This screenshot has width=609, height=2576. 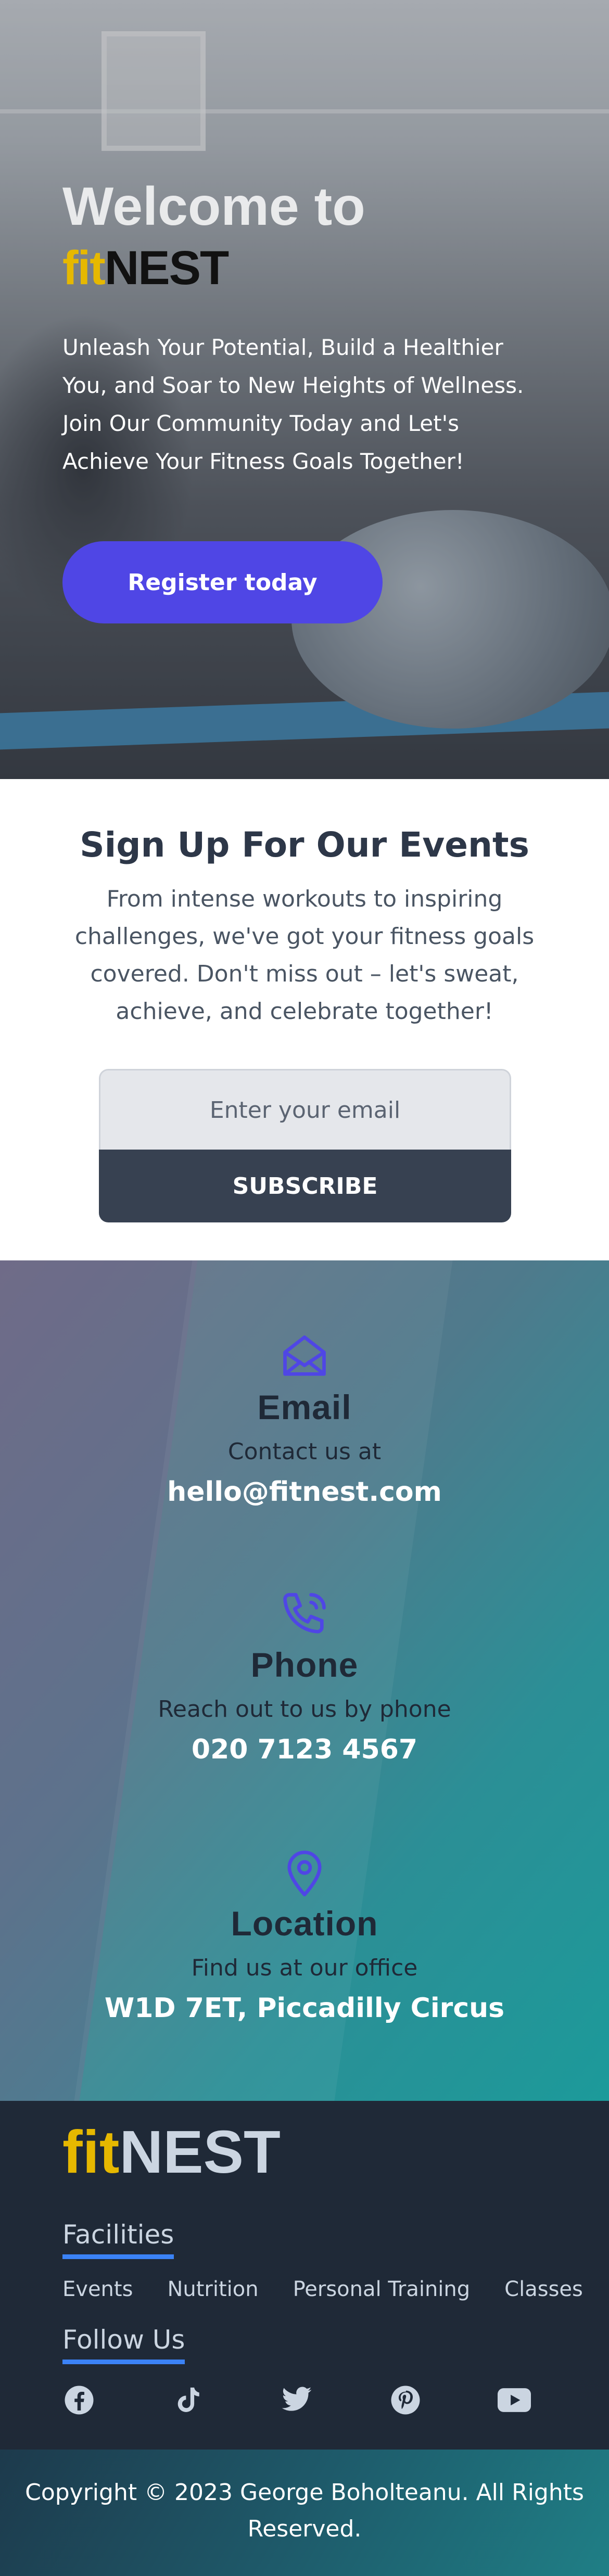 What do you see at coordinates (304, 1451) in the screenshot?
I see `contact-email-desc: Contact us at` at bounding box center [304, 1451].